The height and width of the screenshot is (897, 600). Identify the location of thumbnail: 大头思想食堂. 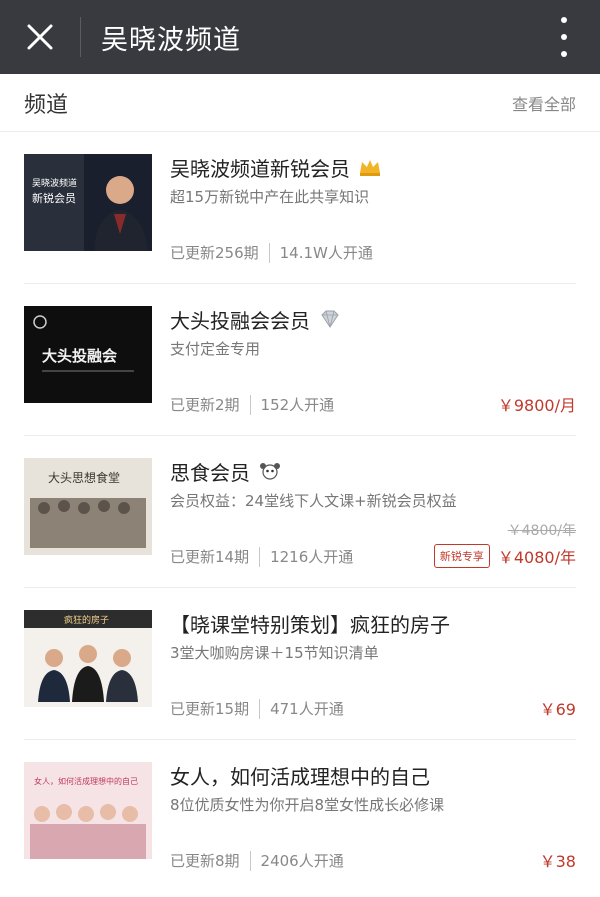
(88, 506).